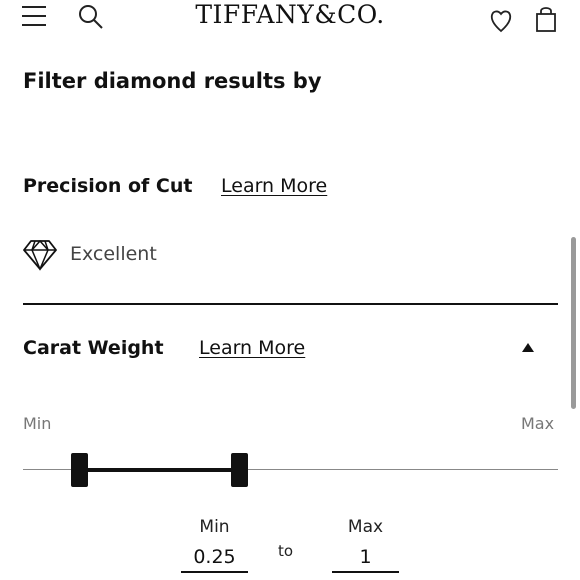 This screenshot has width=580, height=580. I want to click on carat-weight-label: Carat Weight, so click(93, 348).